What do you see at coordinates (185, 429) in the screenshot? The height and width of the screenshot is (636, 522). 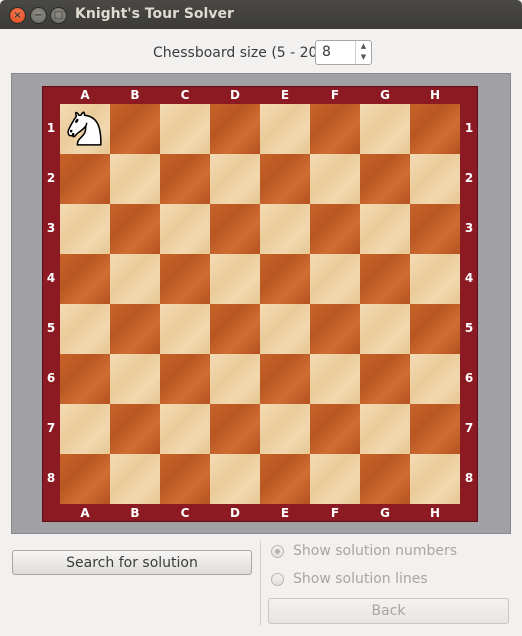 I see `square-c7` at bounding box center [185, 429].